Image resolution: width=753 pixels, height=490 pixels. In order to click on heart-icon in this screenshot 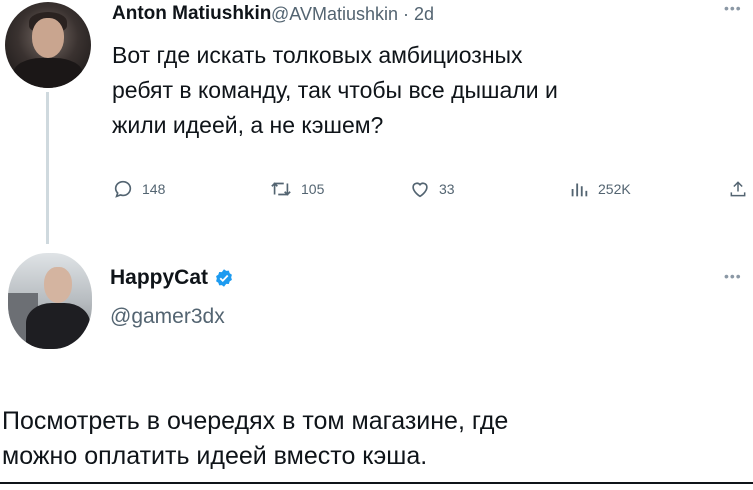, I will do `click(420, 190)`.